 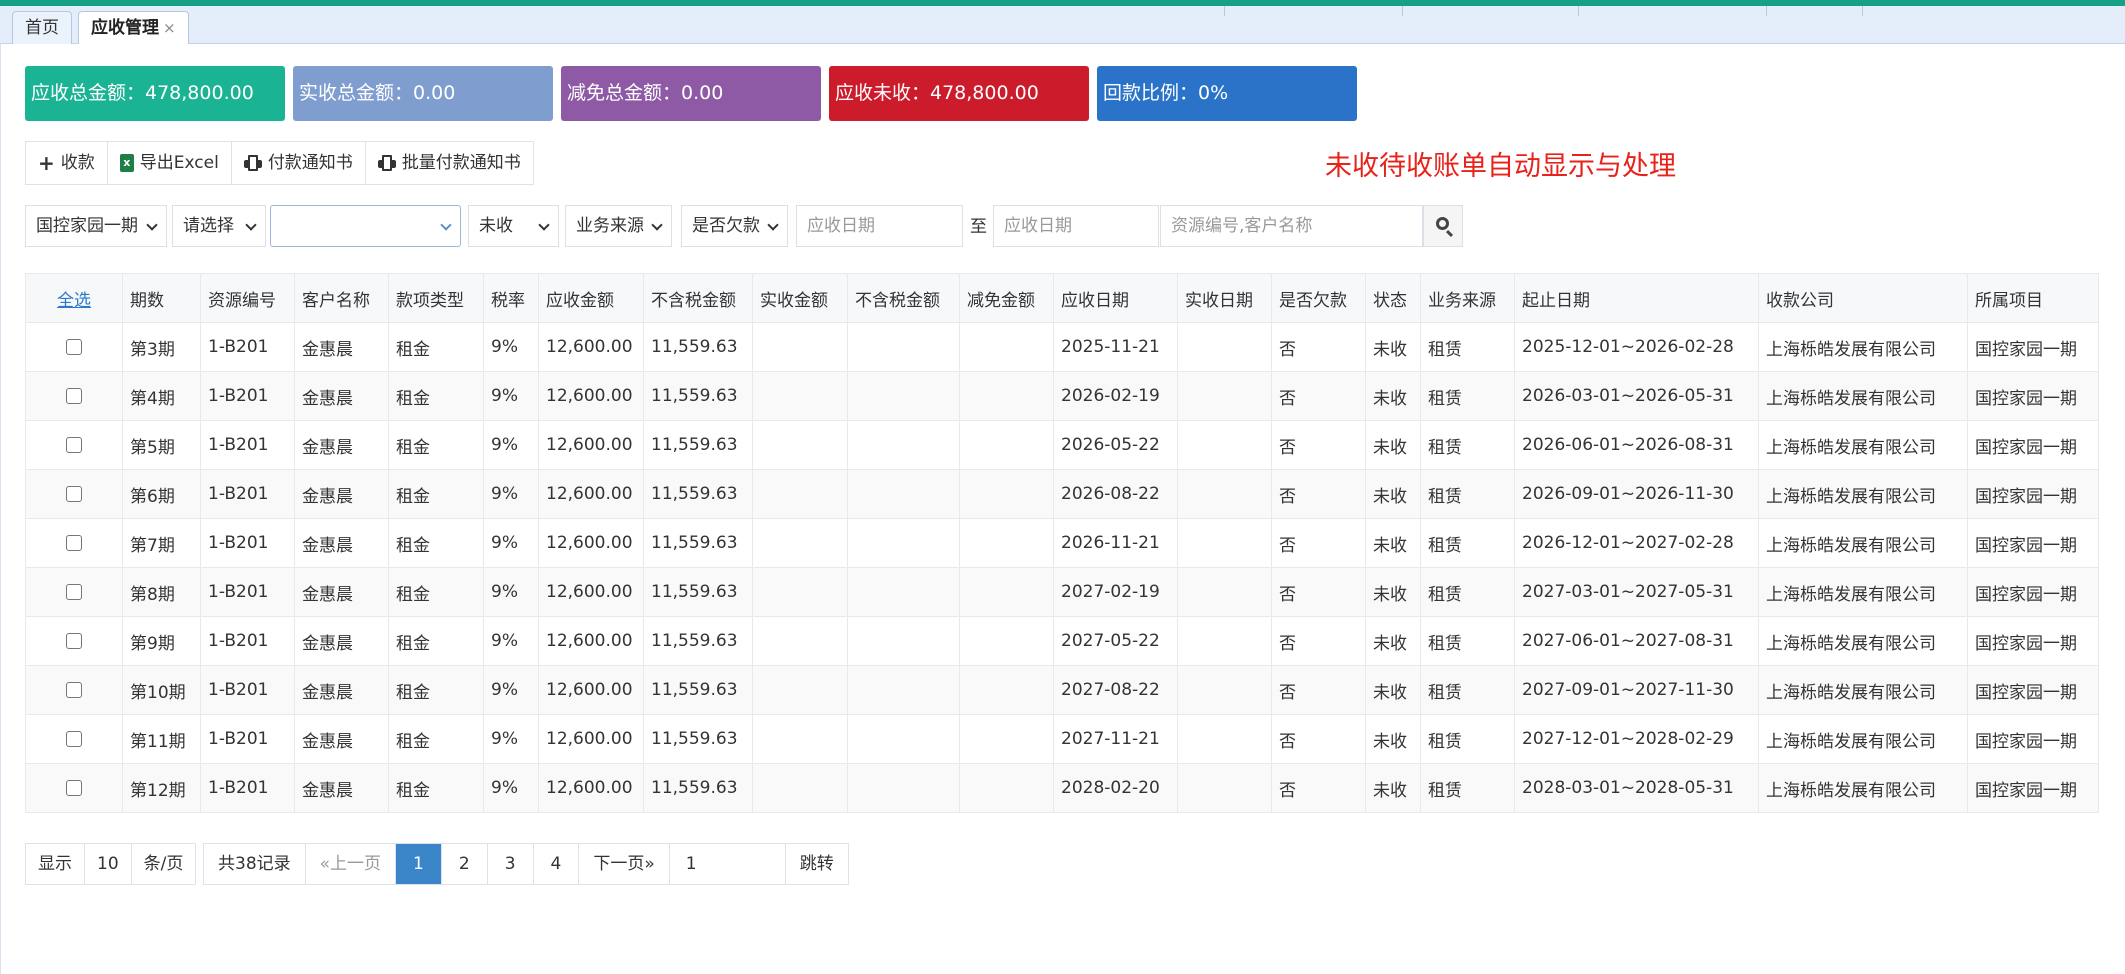 I want to click on keyword-search-input: 资源编号,客户名称, so click(x=1291, y=226).